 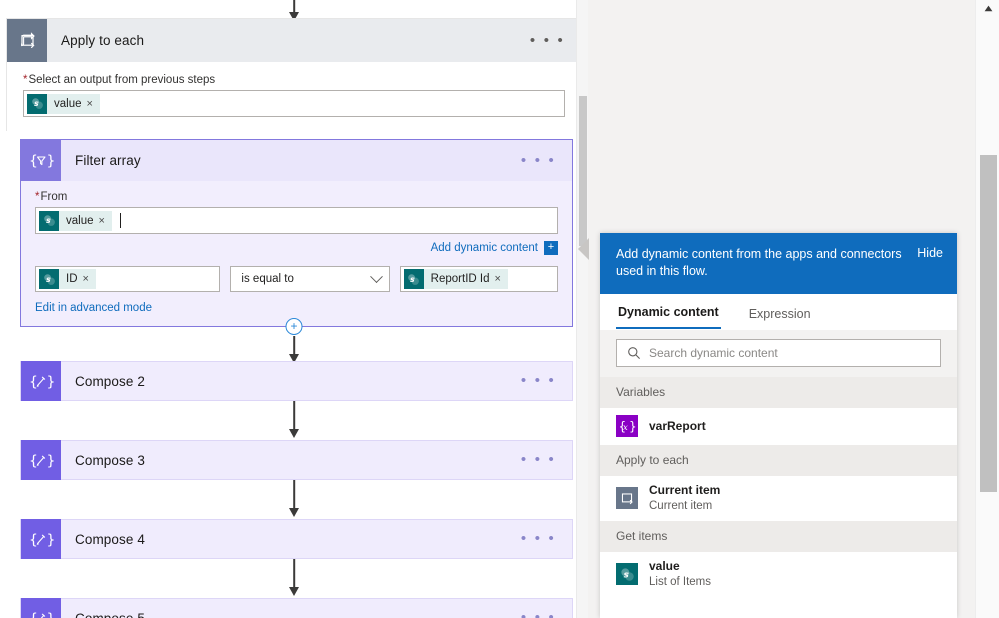 What do you see at coordinates (583, 171) in the screenshot?
I see `flow-canvas-scrollbar-thumb` at bounding box center [583, 171].